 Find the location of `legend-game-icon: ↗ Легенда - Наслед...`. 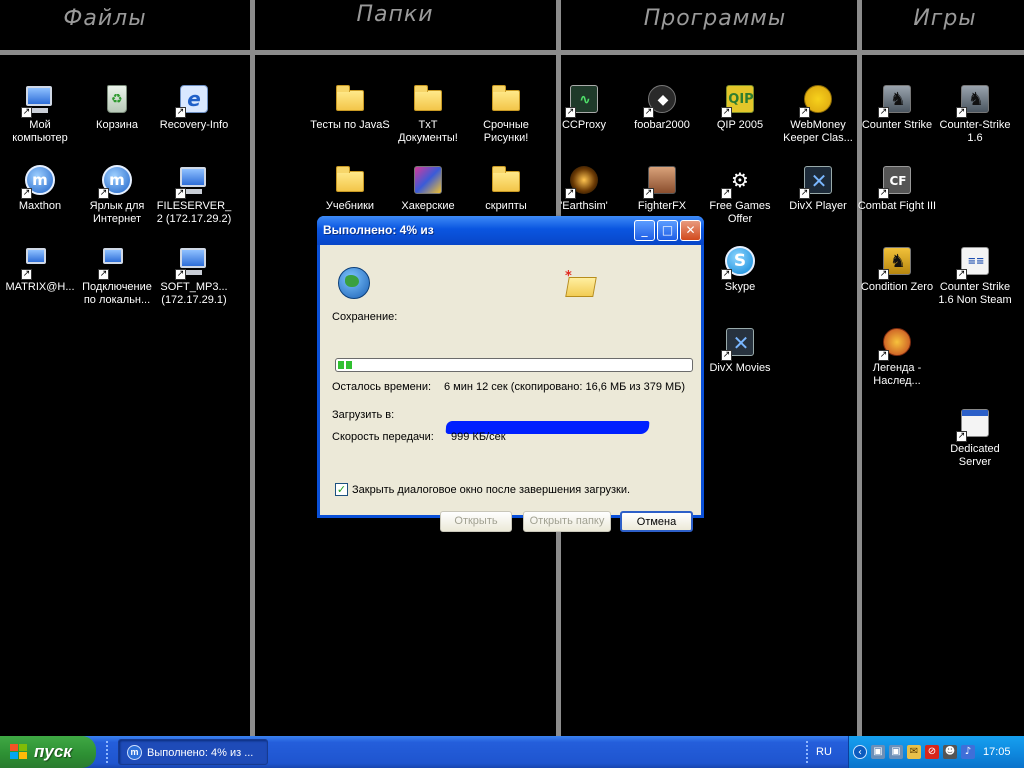

legend-game-icon: ↗ Легенда - Наслед... is located at coordinates (897, 356).